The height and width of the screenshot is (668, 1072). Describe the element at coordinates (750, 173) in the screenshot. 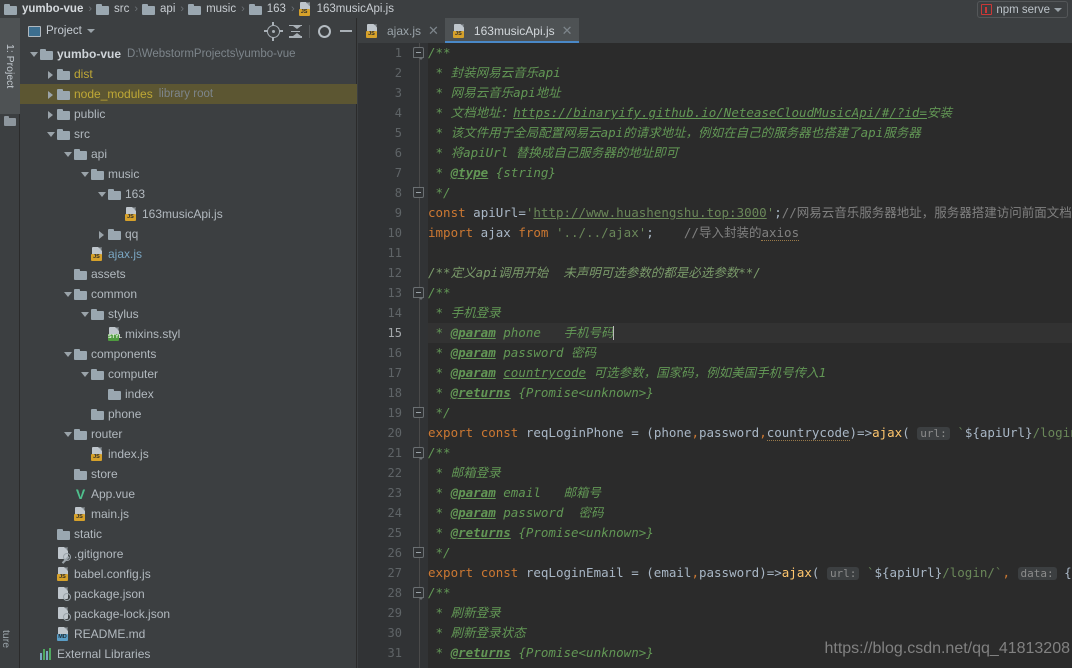

I see `code-line: * @type {string}` at that location.